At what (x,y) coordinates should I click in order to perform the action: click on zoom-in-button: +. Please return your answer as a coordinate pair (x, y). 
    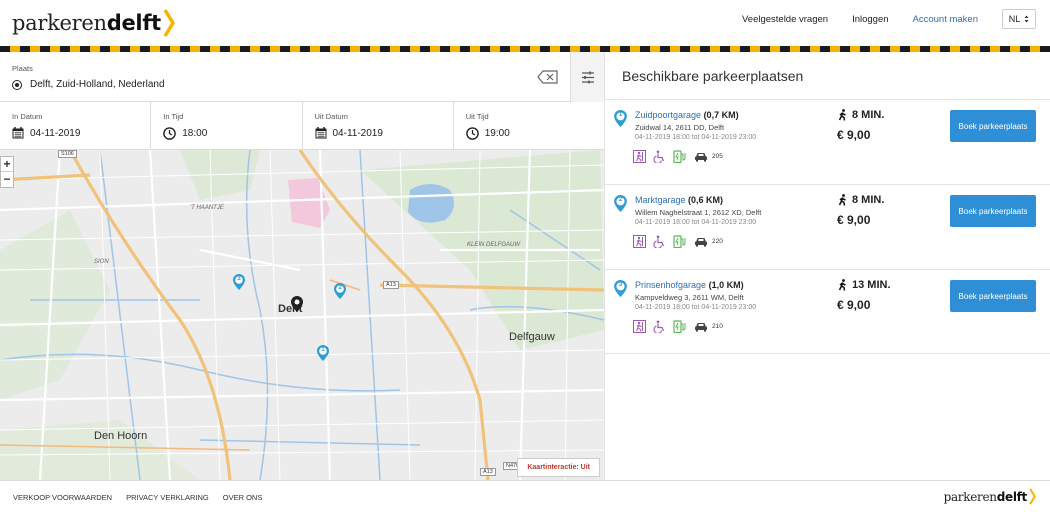
    Looking at the image, I should click on (7, 164).